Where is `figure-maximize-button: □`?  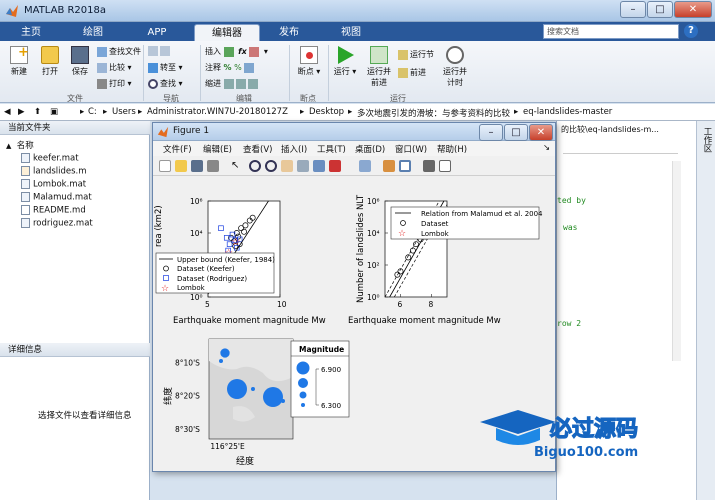
figure-maximize-button: □ is located at coordinates (516, 132).